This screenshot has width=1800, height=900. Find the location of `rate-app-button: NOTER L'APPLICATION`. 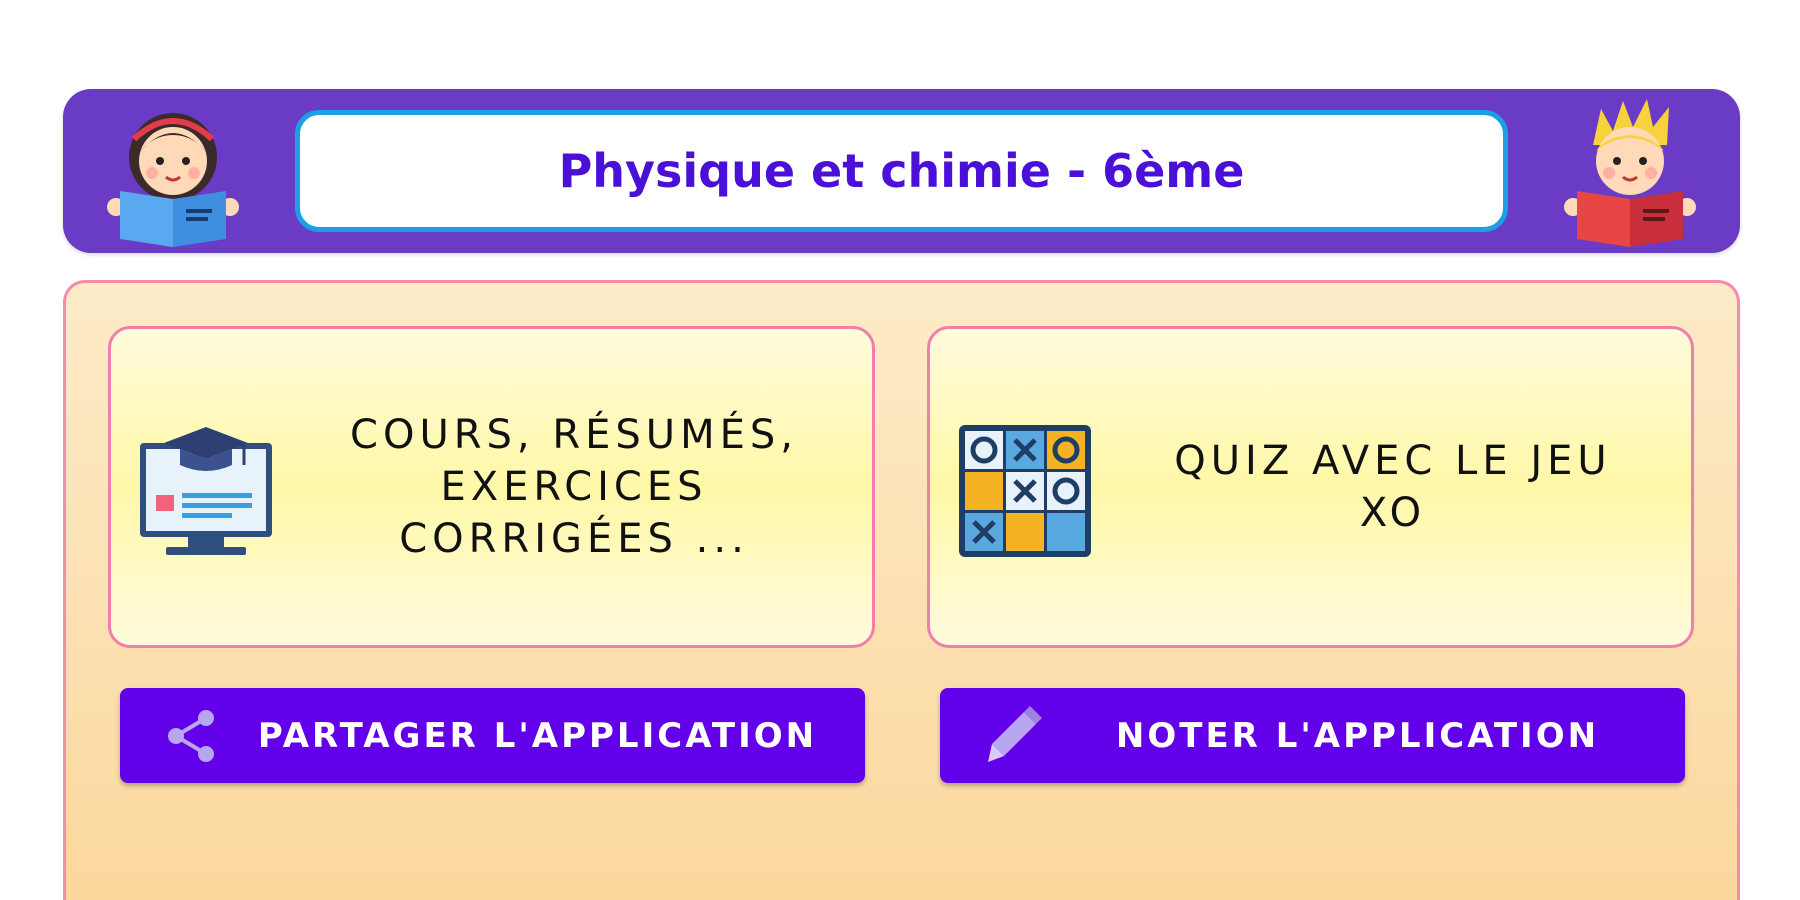

rate-app-button: NOTER L'APPLICATION is located at coordinates (1312, 735).